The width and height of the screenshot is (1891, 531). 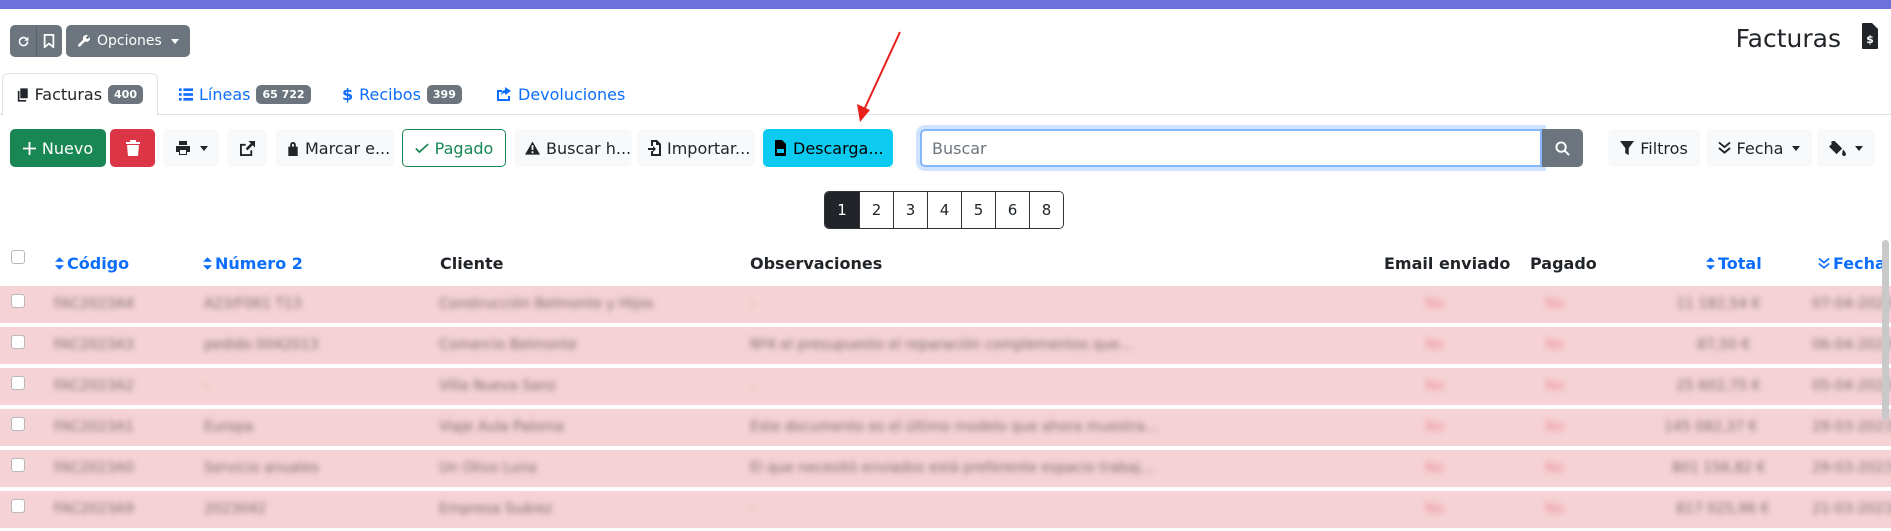 I want to click on select-all-checkbox, so click(x=18, y=257).